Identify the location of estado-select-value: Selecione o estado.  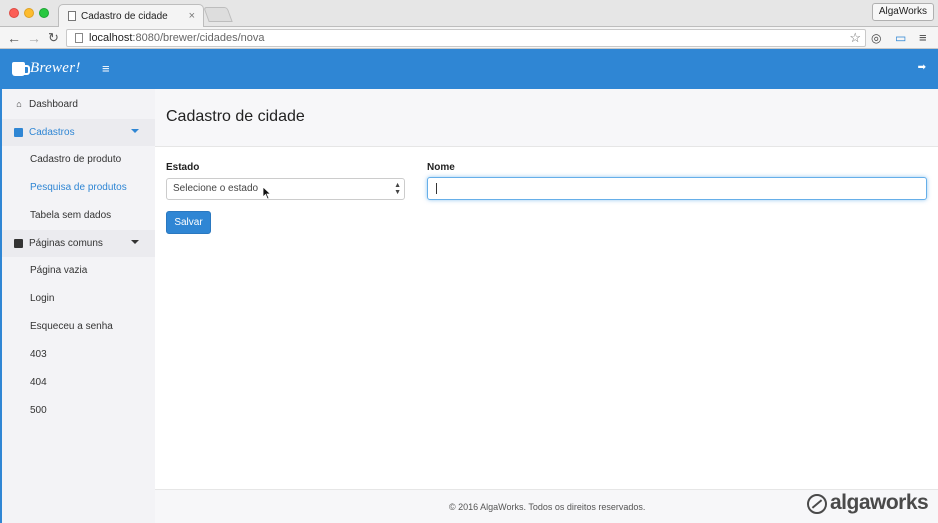
(216, 188).